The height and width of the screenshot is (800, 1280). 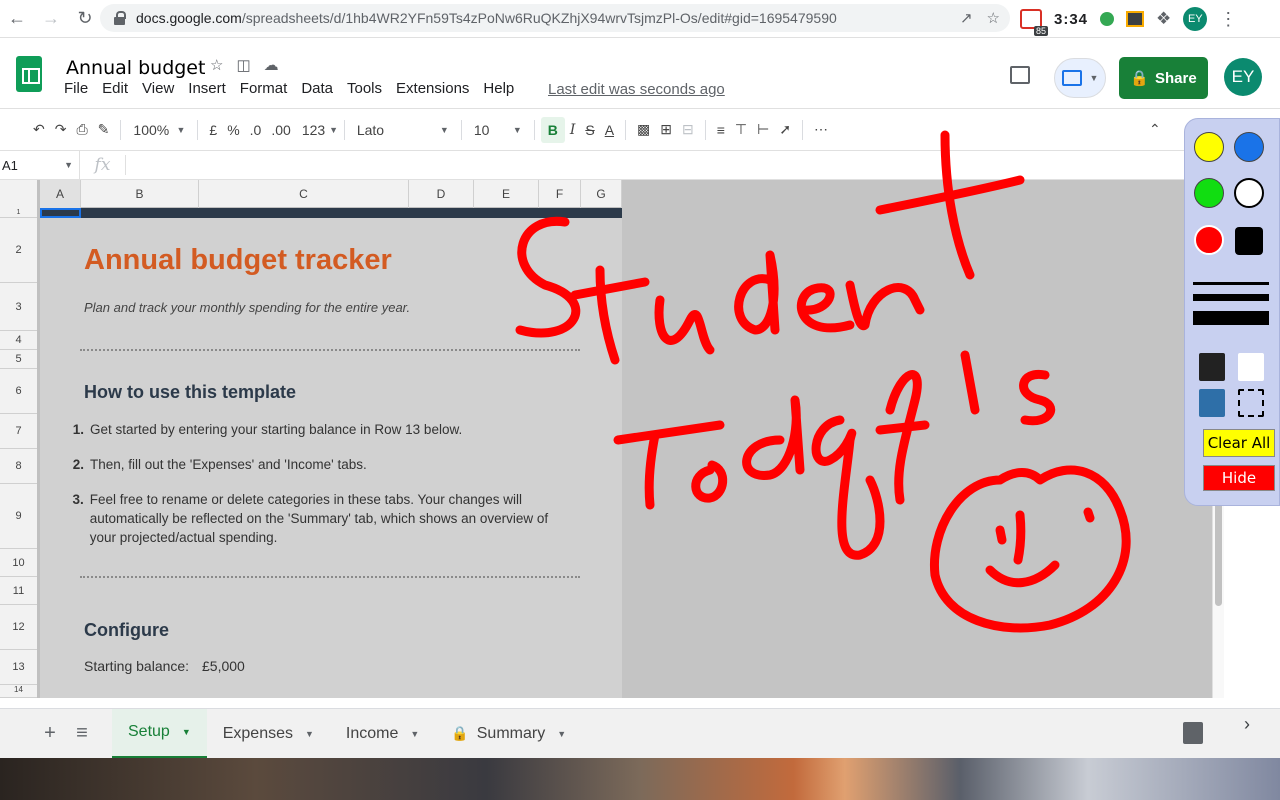 I want to click on color-swatch-black, so click(x=1249, y=241).